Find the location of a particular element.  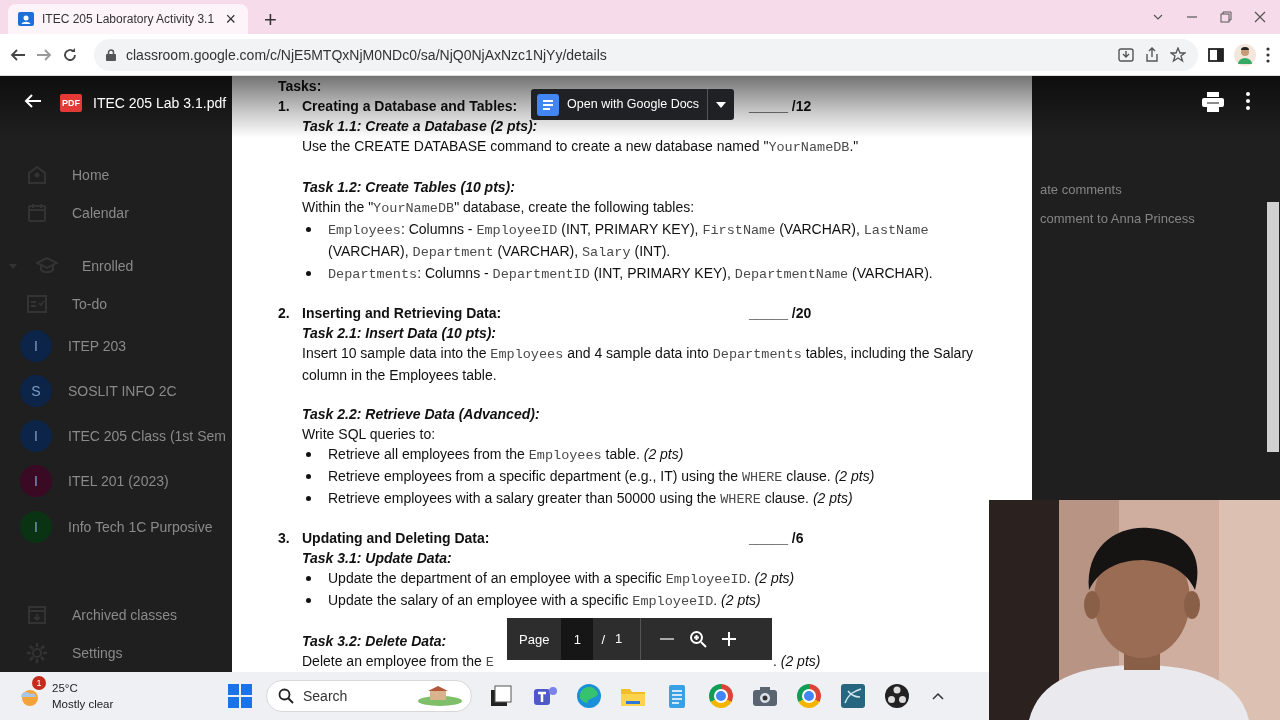

class-name: ITEC 205 Class (1st Sem is located at coordinates (147, 436).